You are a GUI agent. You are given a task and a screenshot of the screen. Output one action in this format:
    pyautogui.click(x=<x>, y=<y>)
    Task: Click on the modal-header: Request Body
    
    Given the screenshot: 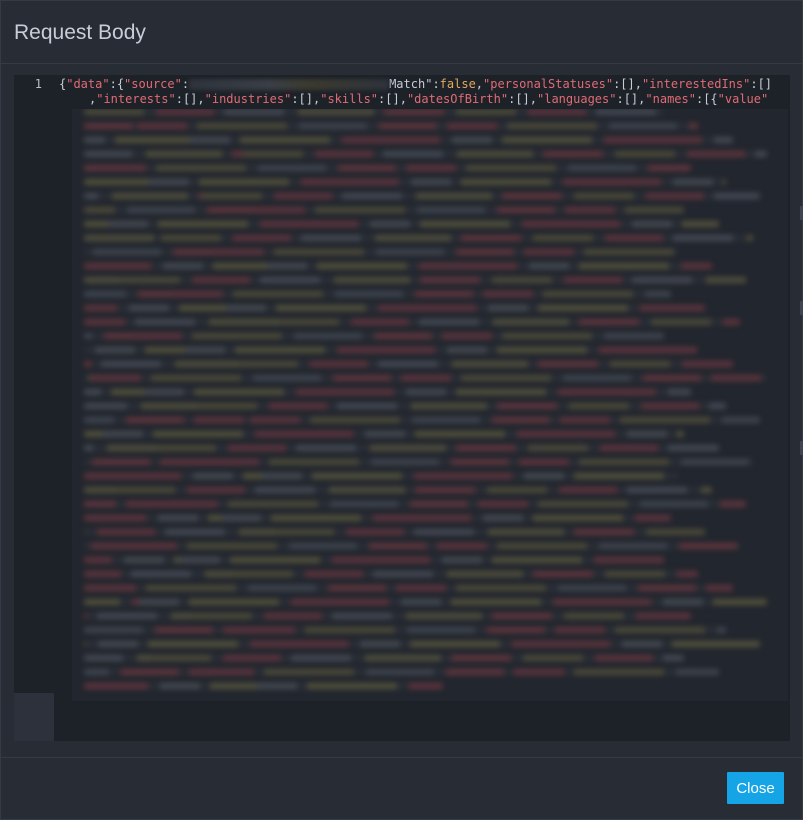 What is the action you would take?
    pyautogui.click(x=401, y=32)
    